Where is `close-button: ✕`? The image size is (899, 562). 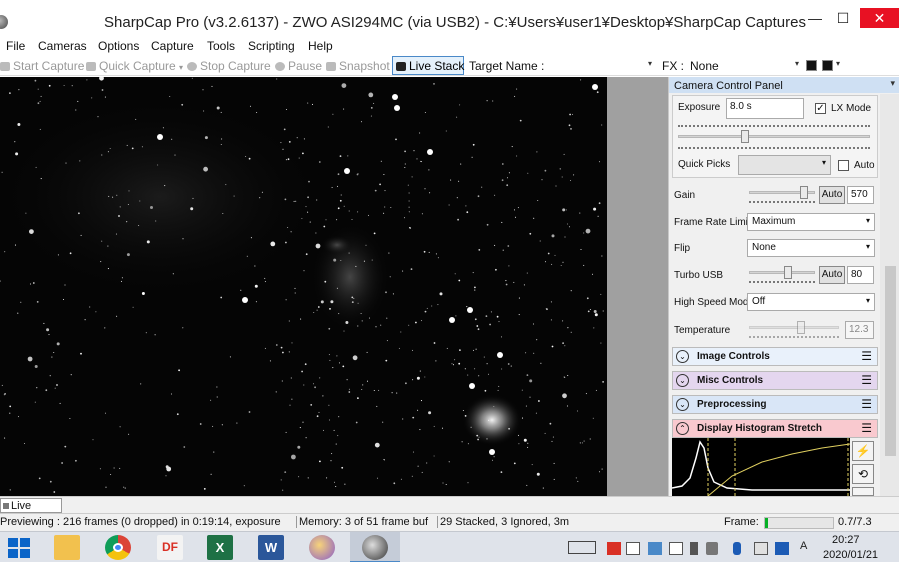
close-button: ✕ is located at coordinates (879, 18).